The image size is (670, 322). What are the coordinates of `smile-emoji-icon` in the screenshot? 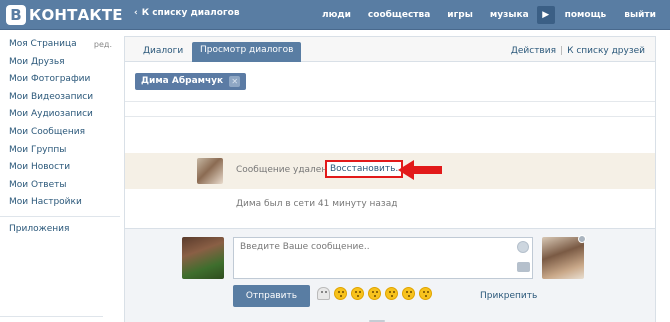 It's located at (340, 293).